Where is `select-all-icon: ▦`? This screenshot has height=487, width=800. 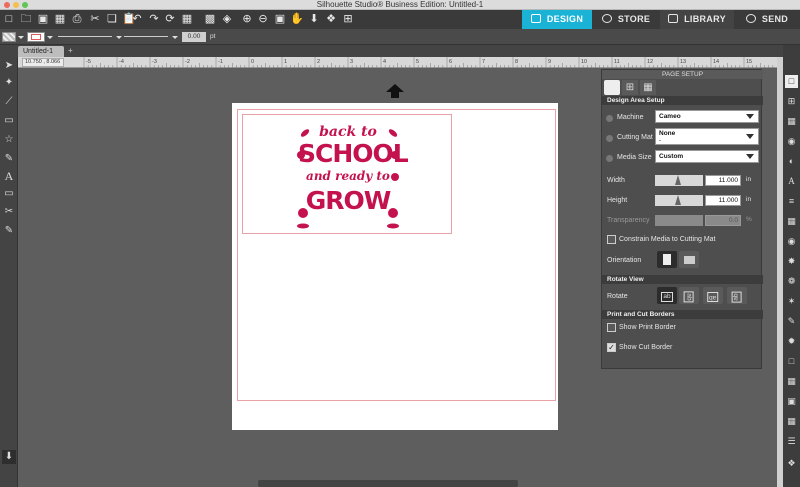
select-all-icon: ▦ is located at coordinates (187, 19).